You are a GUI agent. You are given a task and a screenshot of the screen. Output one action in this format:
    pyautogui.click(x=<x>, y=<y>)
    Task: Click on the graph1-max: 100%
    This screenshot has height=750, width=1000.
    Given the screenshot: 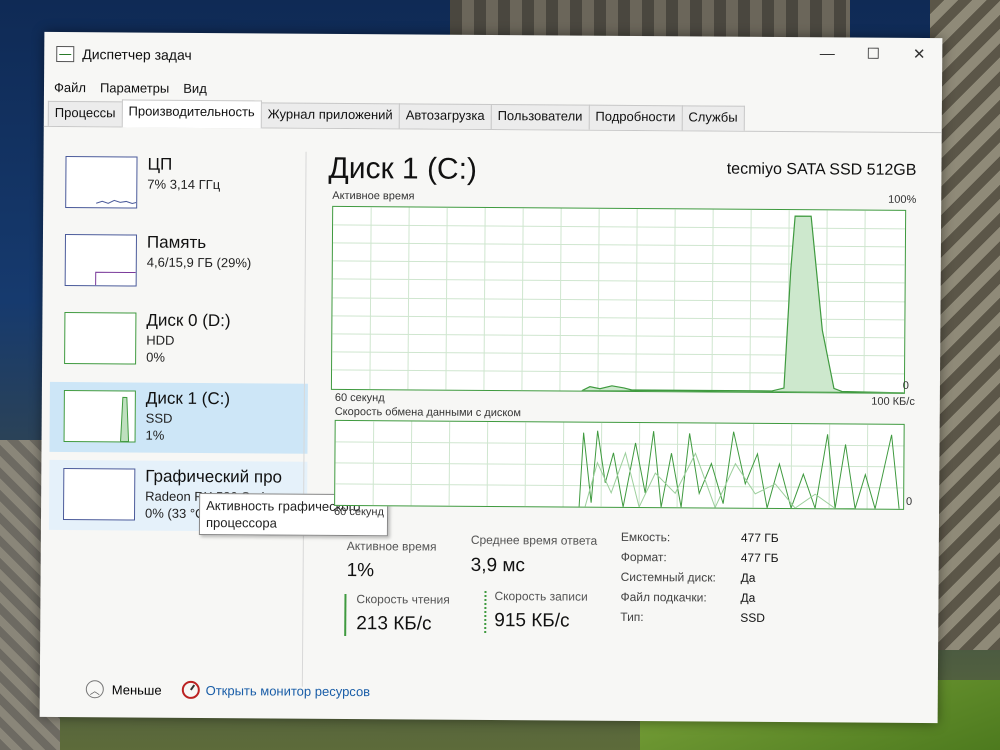 What is the action you would take?
    pyautogui.click(x=902, y=199)
    